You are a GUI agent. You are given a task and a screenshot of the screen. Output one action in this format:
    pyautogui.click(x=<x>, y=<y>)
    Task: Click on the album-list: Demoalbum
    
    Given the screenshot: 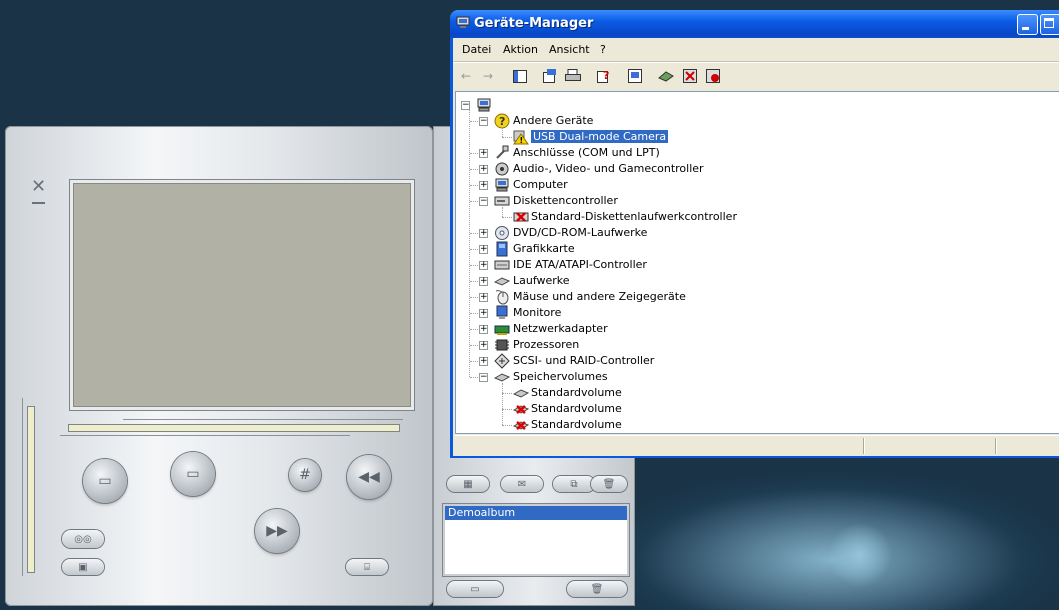 What is the action you would take?
    pyautogui.click(x=536, y=540)
    